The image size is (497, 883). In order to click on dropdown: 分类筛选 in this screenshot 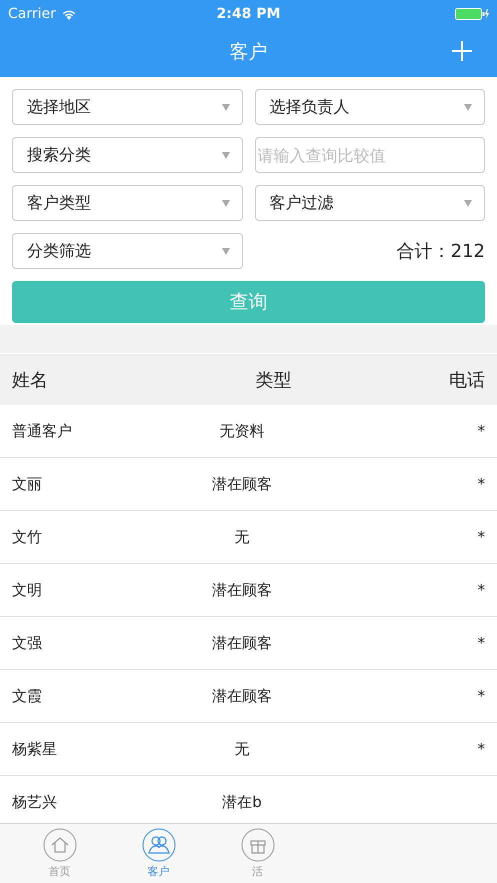, I will do `click(127, 251)`.